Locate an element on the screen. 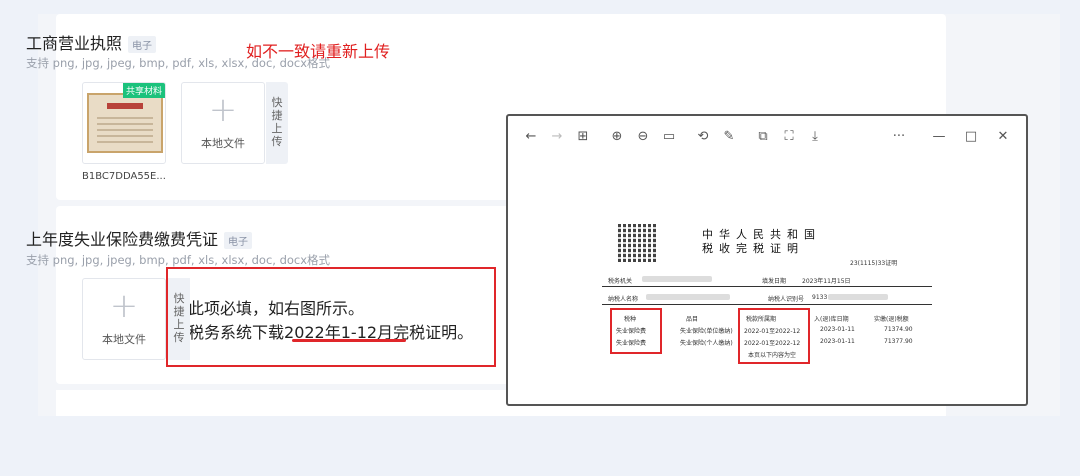 This screenshot has height=476, width=1080. more-icon: ··· is located at coordinates (899, 136).